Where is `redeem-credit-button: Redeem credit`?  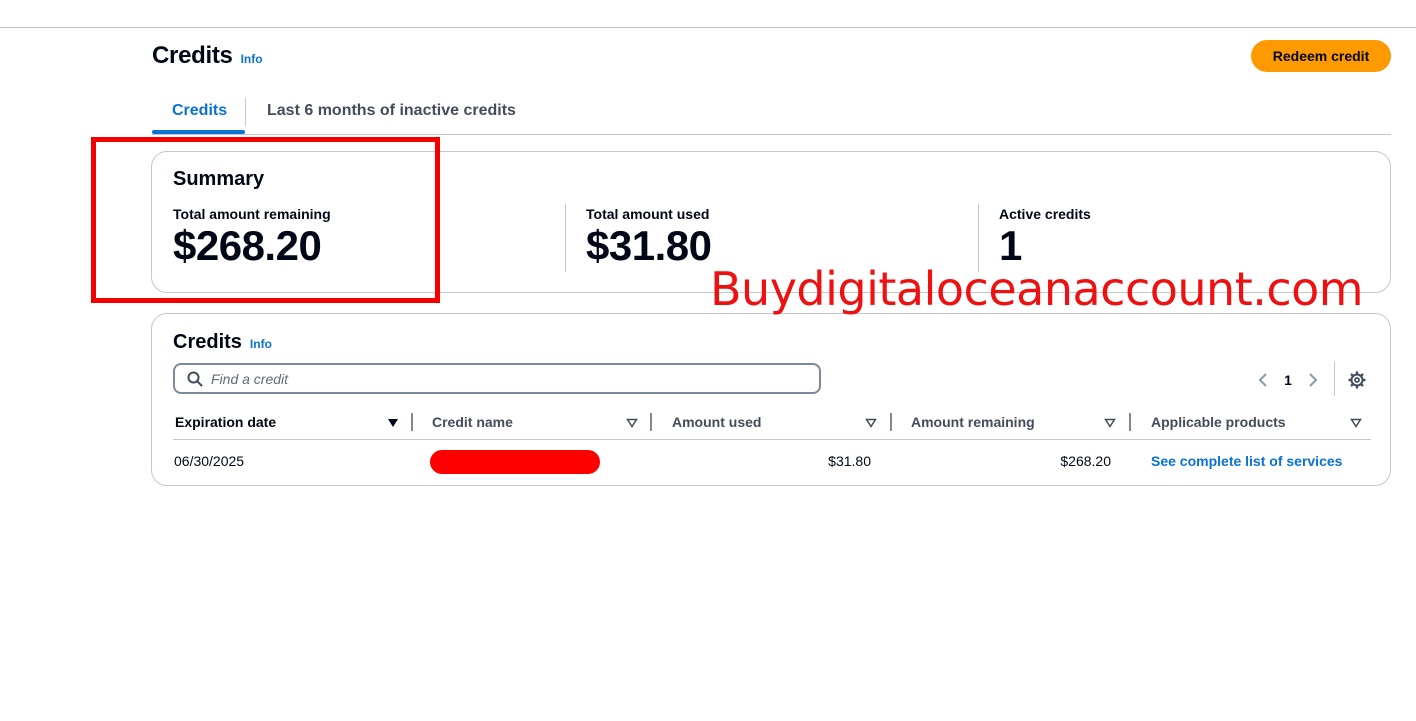
redeem-credit-button: Redeem credit is located at coordinates (1321, 56).